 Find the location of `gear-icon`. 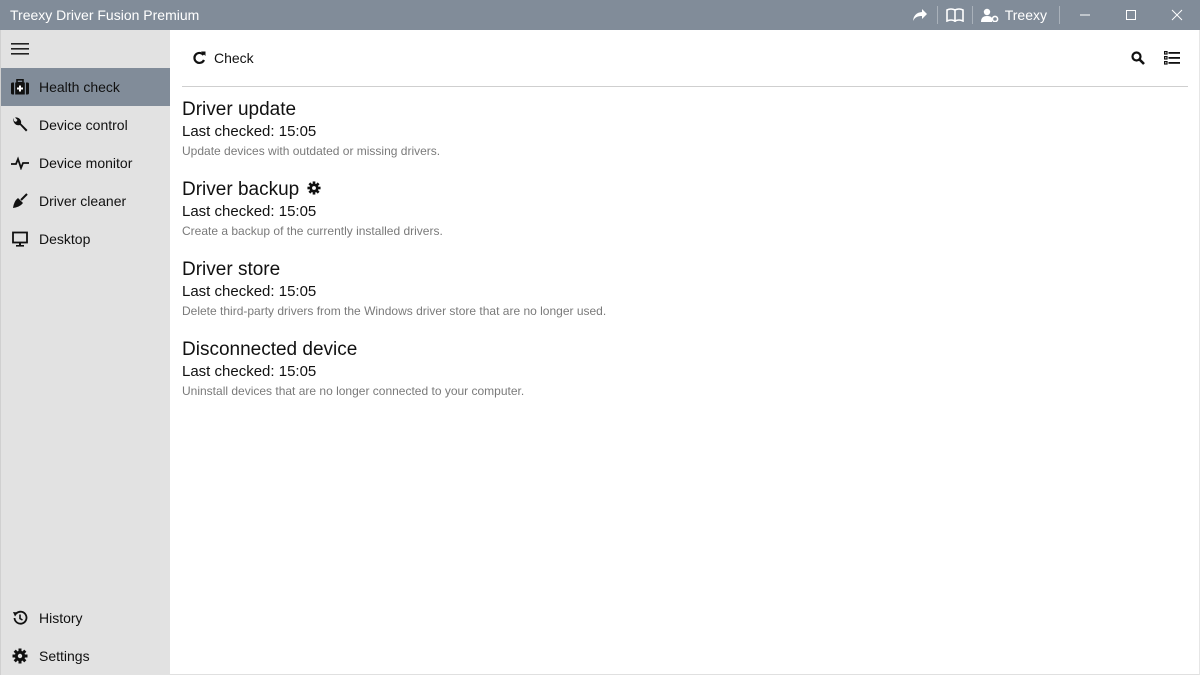

gear-icon is located at coordinates (20, 656).